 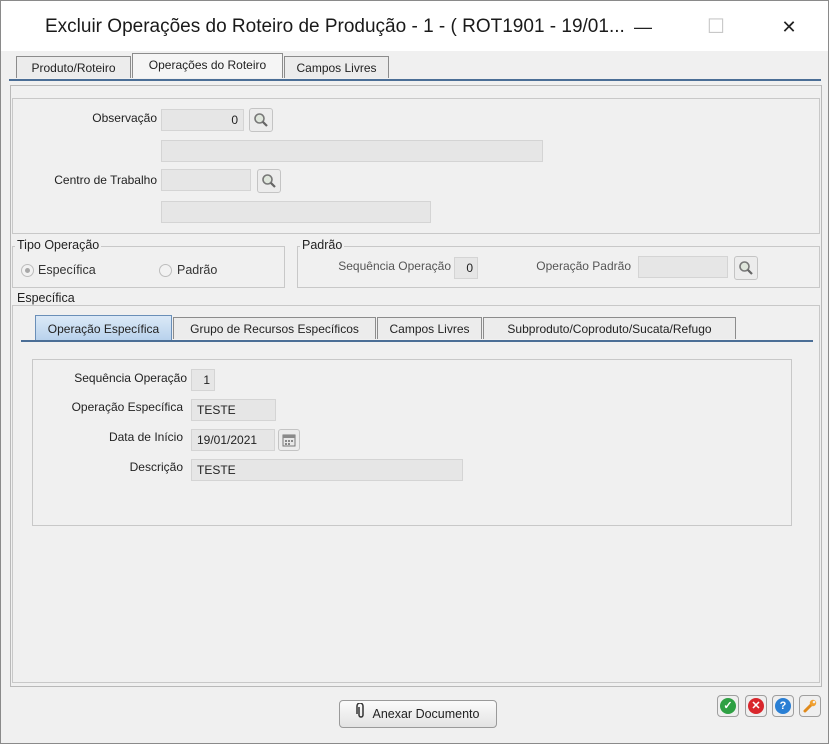 I want to click on close-button: ✕, so click(x=789, y=27).